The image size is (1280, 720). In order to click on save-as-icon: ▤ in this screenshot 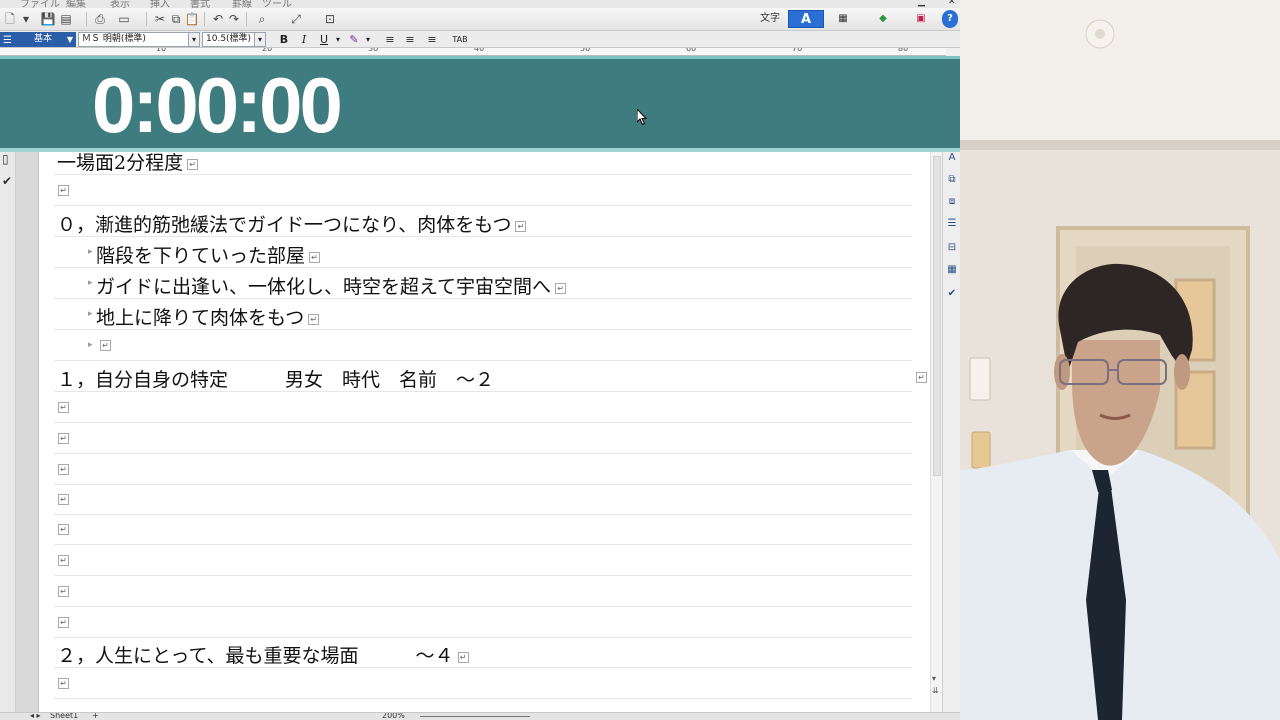, I will do `click(66, 19)`.